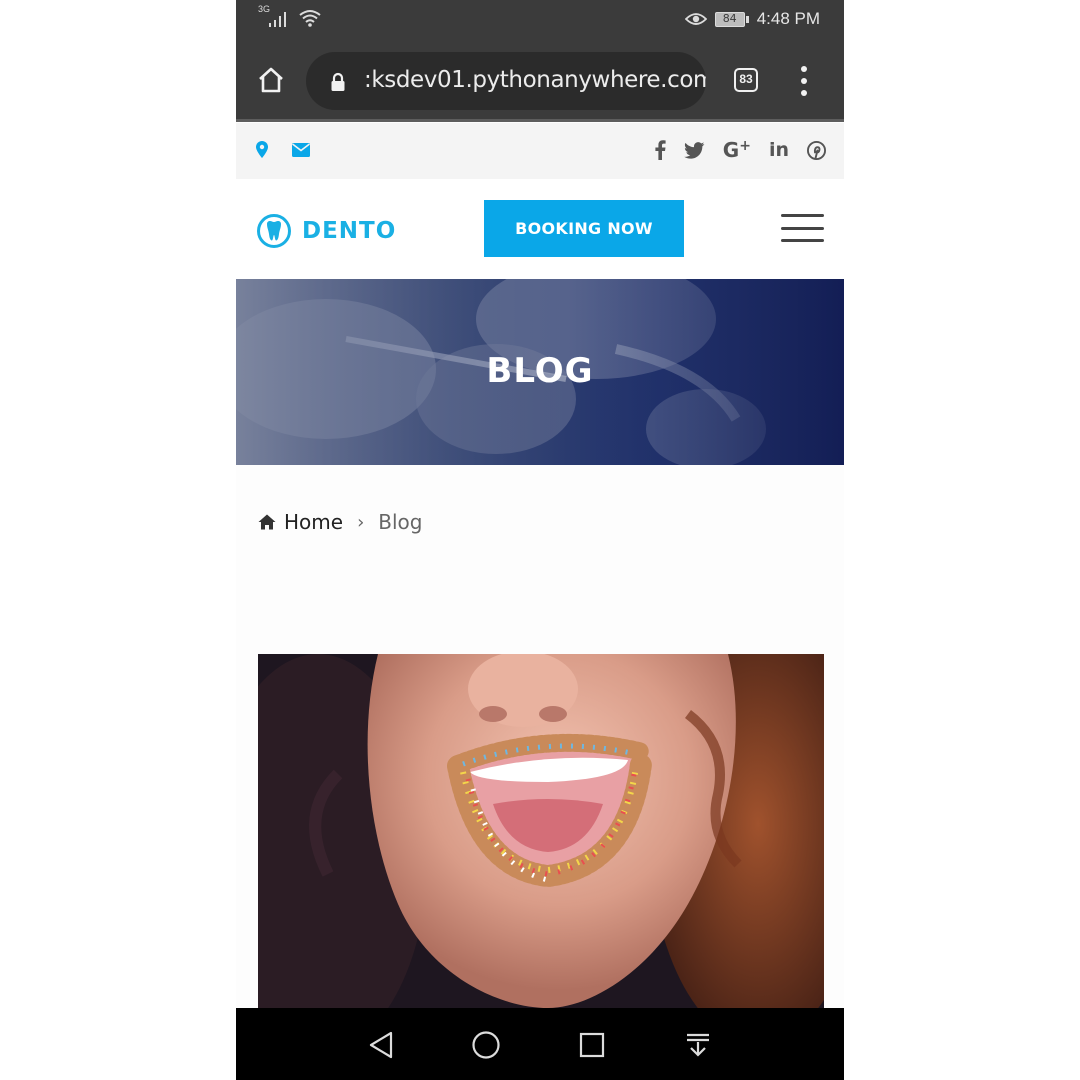 Image resolution: width=1080 pixels, height=1080 pixels. Describe the element at coordinates (310, 18) in the screenshot. I see `wifi-icon` at that location.